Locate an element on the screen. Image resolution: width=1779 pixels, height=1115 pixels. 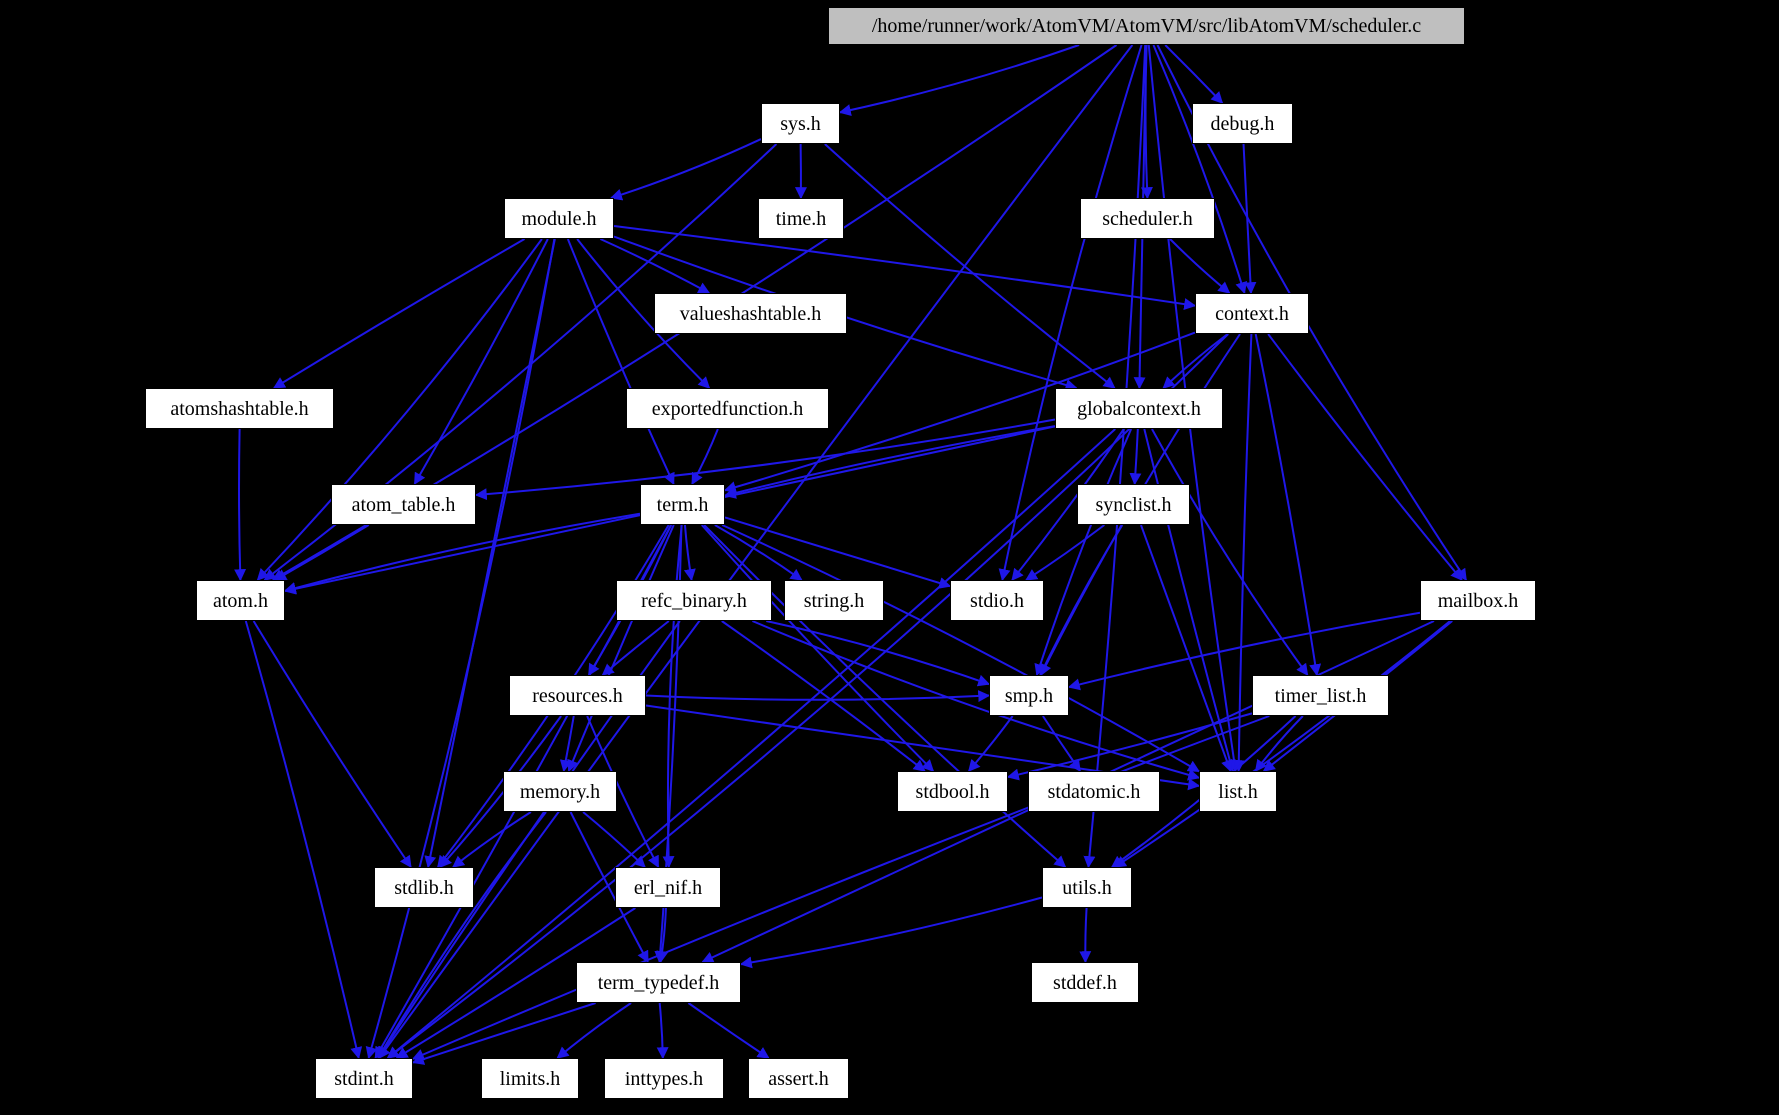
graph-node-label: debug.h is located at coordinates (1242, 123).